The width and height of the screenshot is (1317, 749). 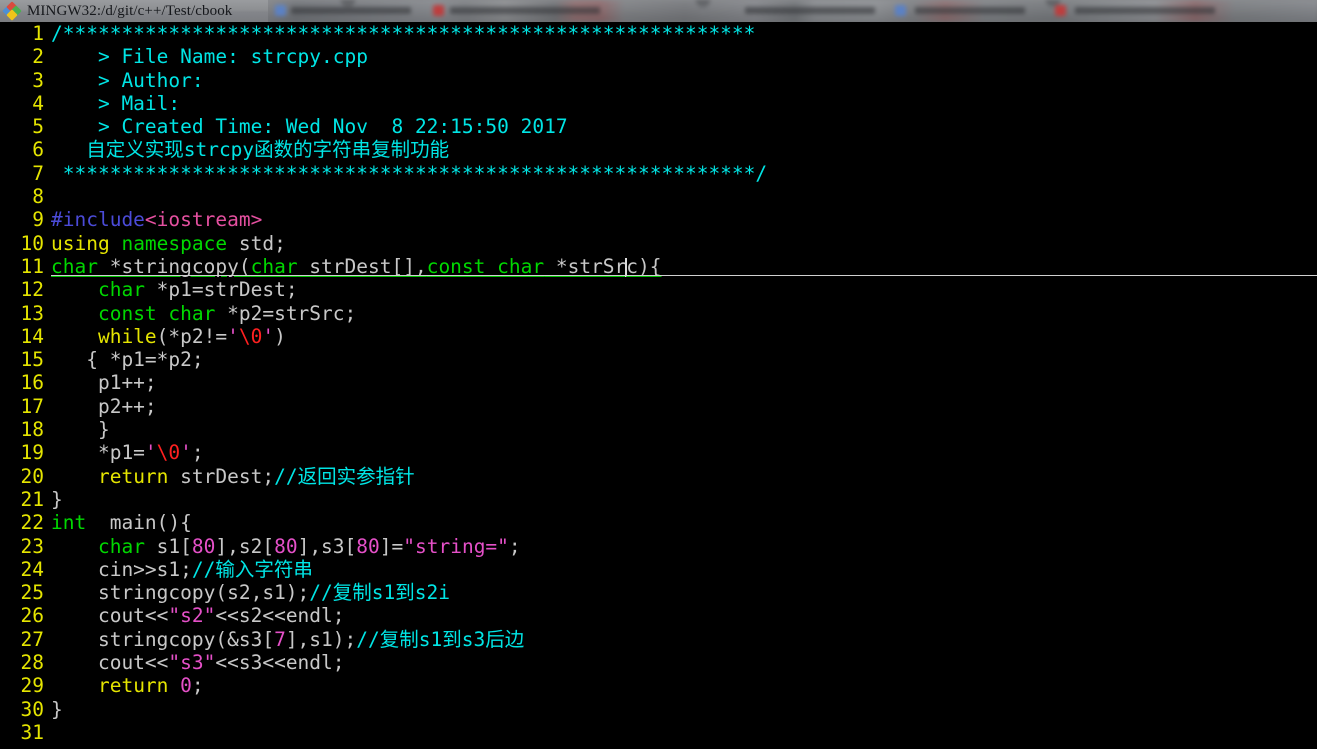 What do you see at coordinates (32, 290) in the screenshot?
I see `line-number: 12` at bounding box center [32, 290].